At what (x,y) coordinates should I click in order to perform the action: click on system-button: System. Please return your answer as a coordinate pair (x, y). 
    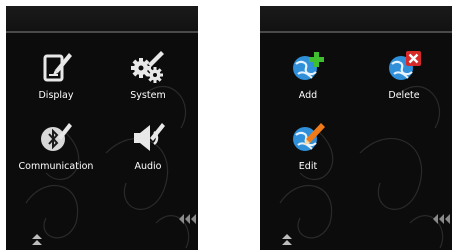
    Looking at the image, I should click on (148, 82).